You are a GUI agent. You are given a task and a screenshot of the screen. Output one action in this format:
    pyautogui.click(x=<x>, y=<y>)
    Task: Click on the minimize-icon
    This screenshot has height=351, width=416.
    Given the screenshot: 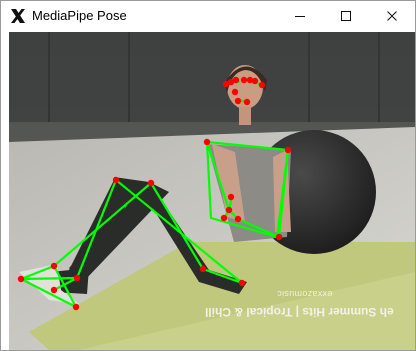 What is the action you would take?
    pyautogui.click(x=300, y=16)
    